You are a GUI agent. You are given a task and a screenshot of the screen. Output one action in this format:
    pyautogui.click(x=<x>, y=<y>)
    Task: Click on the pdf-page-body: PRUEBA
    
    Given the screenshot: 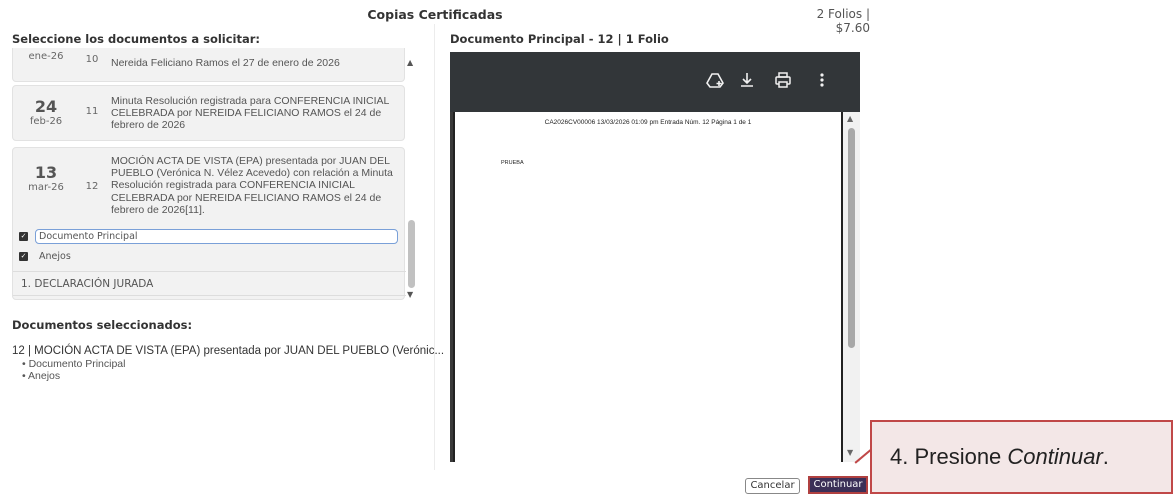 What is the action you would take?
    pyautogui.click(x=512, y=163)
    